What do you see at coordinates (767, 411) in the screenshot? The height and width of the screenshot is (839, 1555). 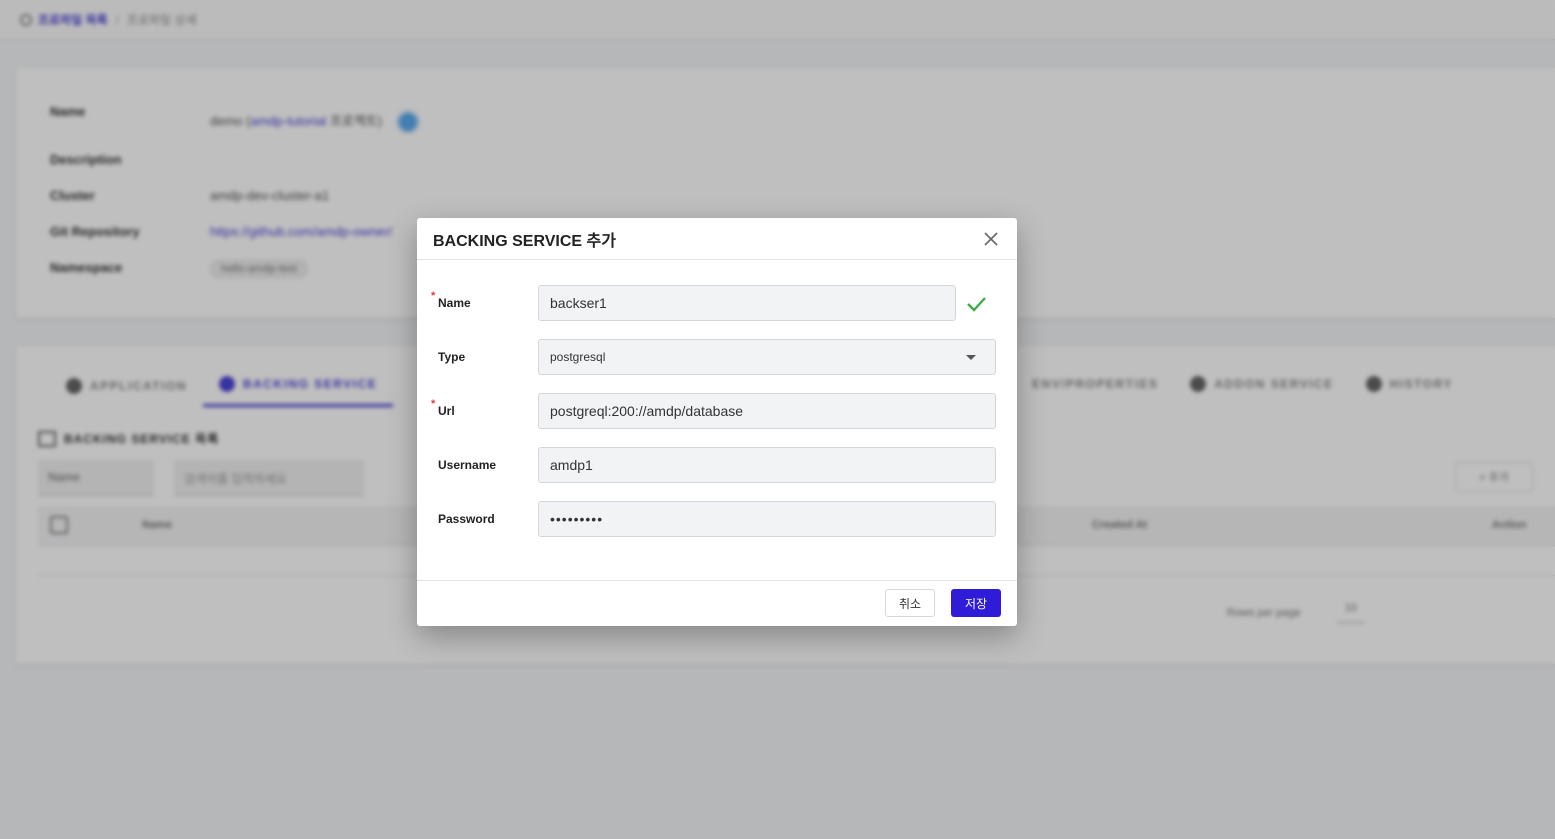 I see `url-input` at bounding box center [767, 411].